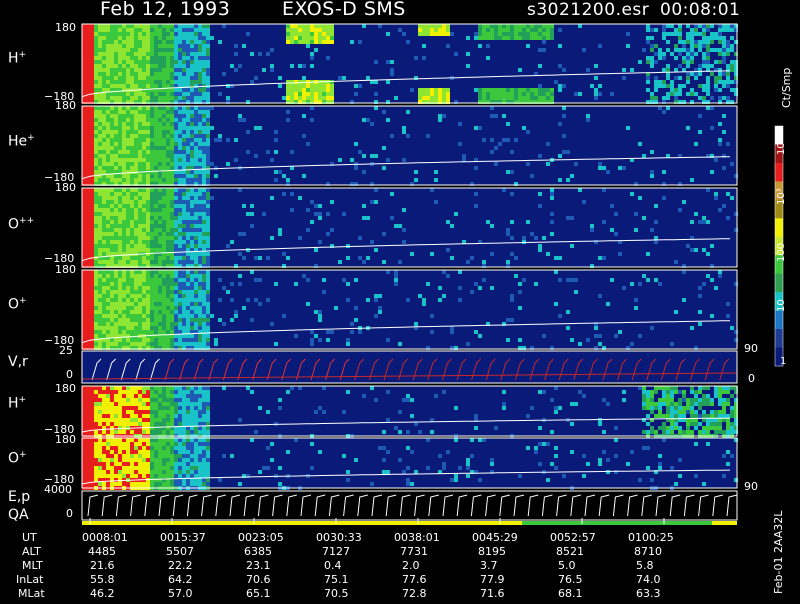 The width and height of the screenshot is (800, 604). I want to click on panel-label-o-plusplus: O++, so click(21, 224).